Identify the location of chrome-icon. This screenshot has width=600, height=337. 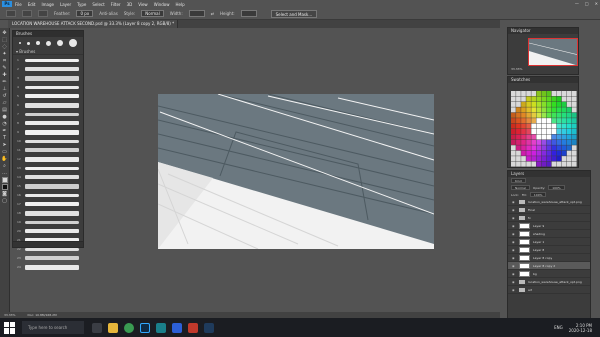
(129, 327).